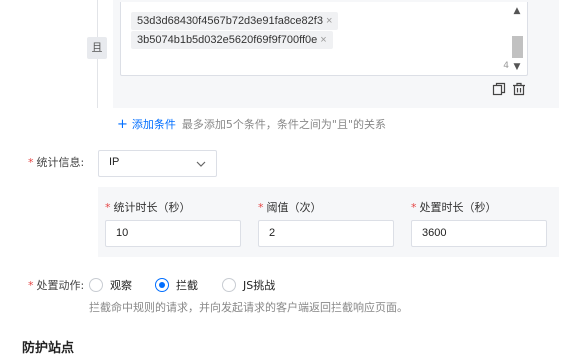  Describe the element at coordinates (201, 164) in the screenshot. I see `chevron-down-icon` at that location.